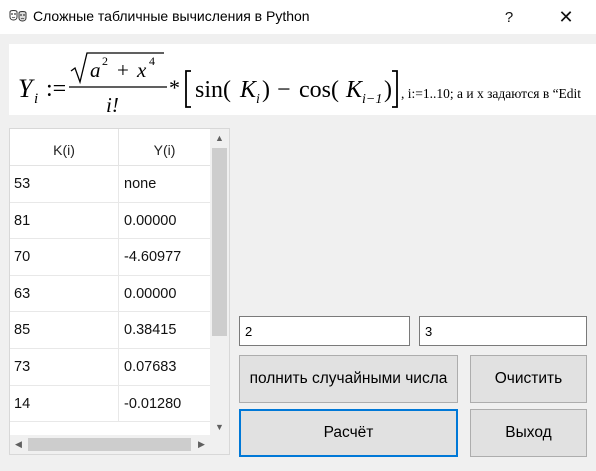 The image size is (596, 471). I want to click on cell-y: 0.07683, so click(164, 367).